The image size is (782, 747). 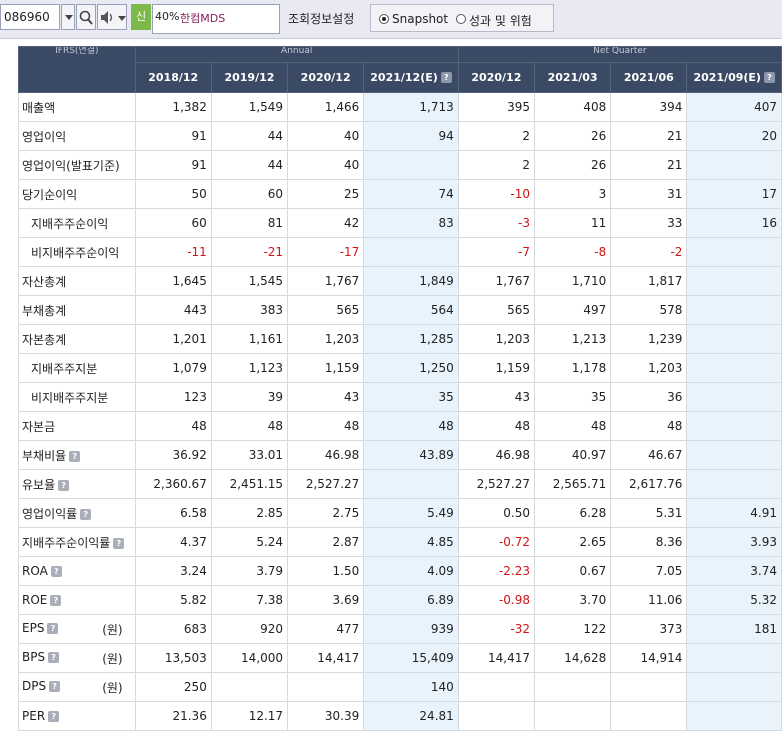 I want to click on value-cell: 920, so click(x=249, y=629).